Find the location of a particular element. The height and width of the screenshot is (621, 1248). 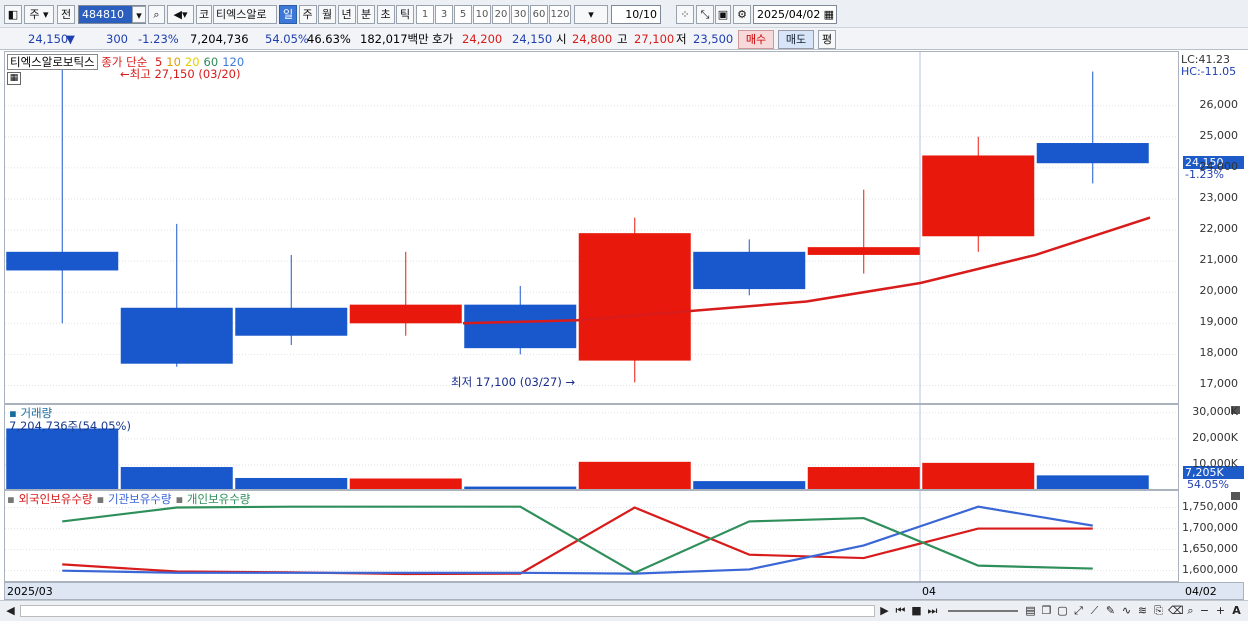

change-percent: -1.23% is located at coordinates (158, 39).